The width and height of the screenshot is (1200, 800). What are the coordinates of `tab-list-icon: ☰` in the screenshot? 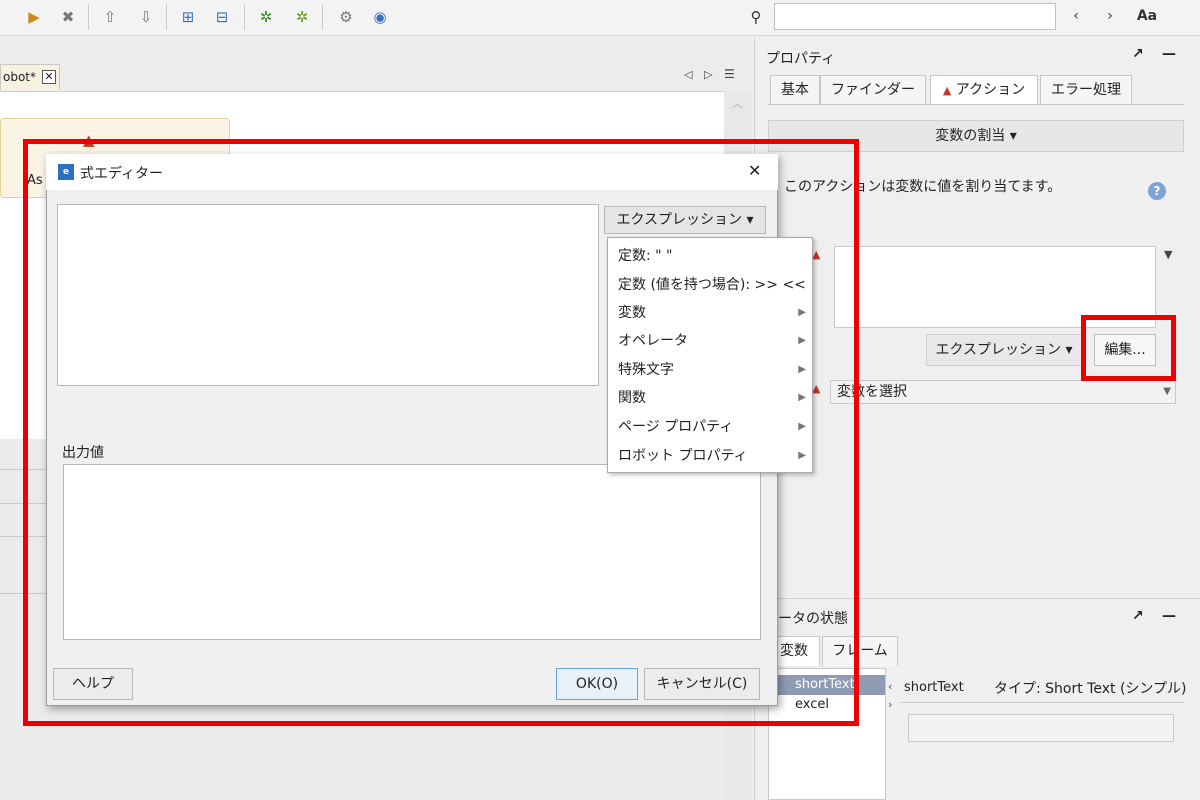 It's located at (729, 74).